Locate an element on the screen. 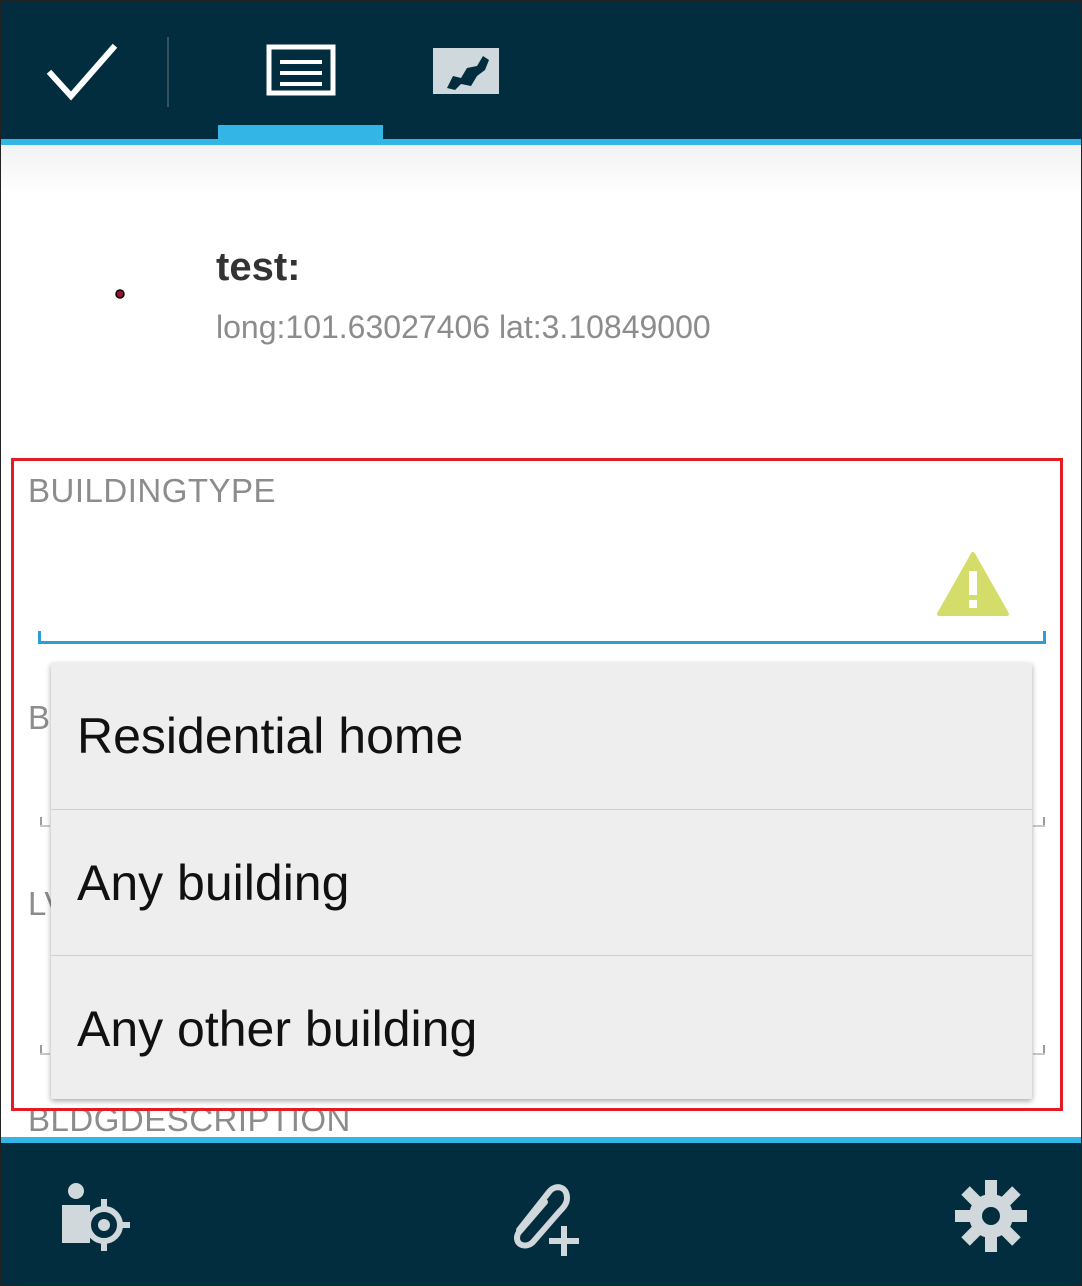  active-tab-indicator is located at coordinates (300, 132).